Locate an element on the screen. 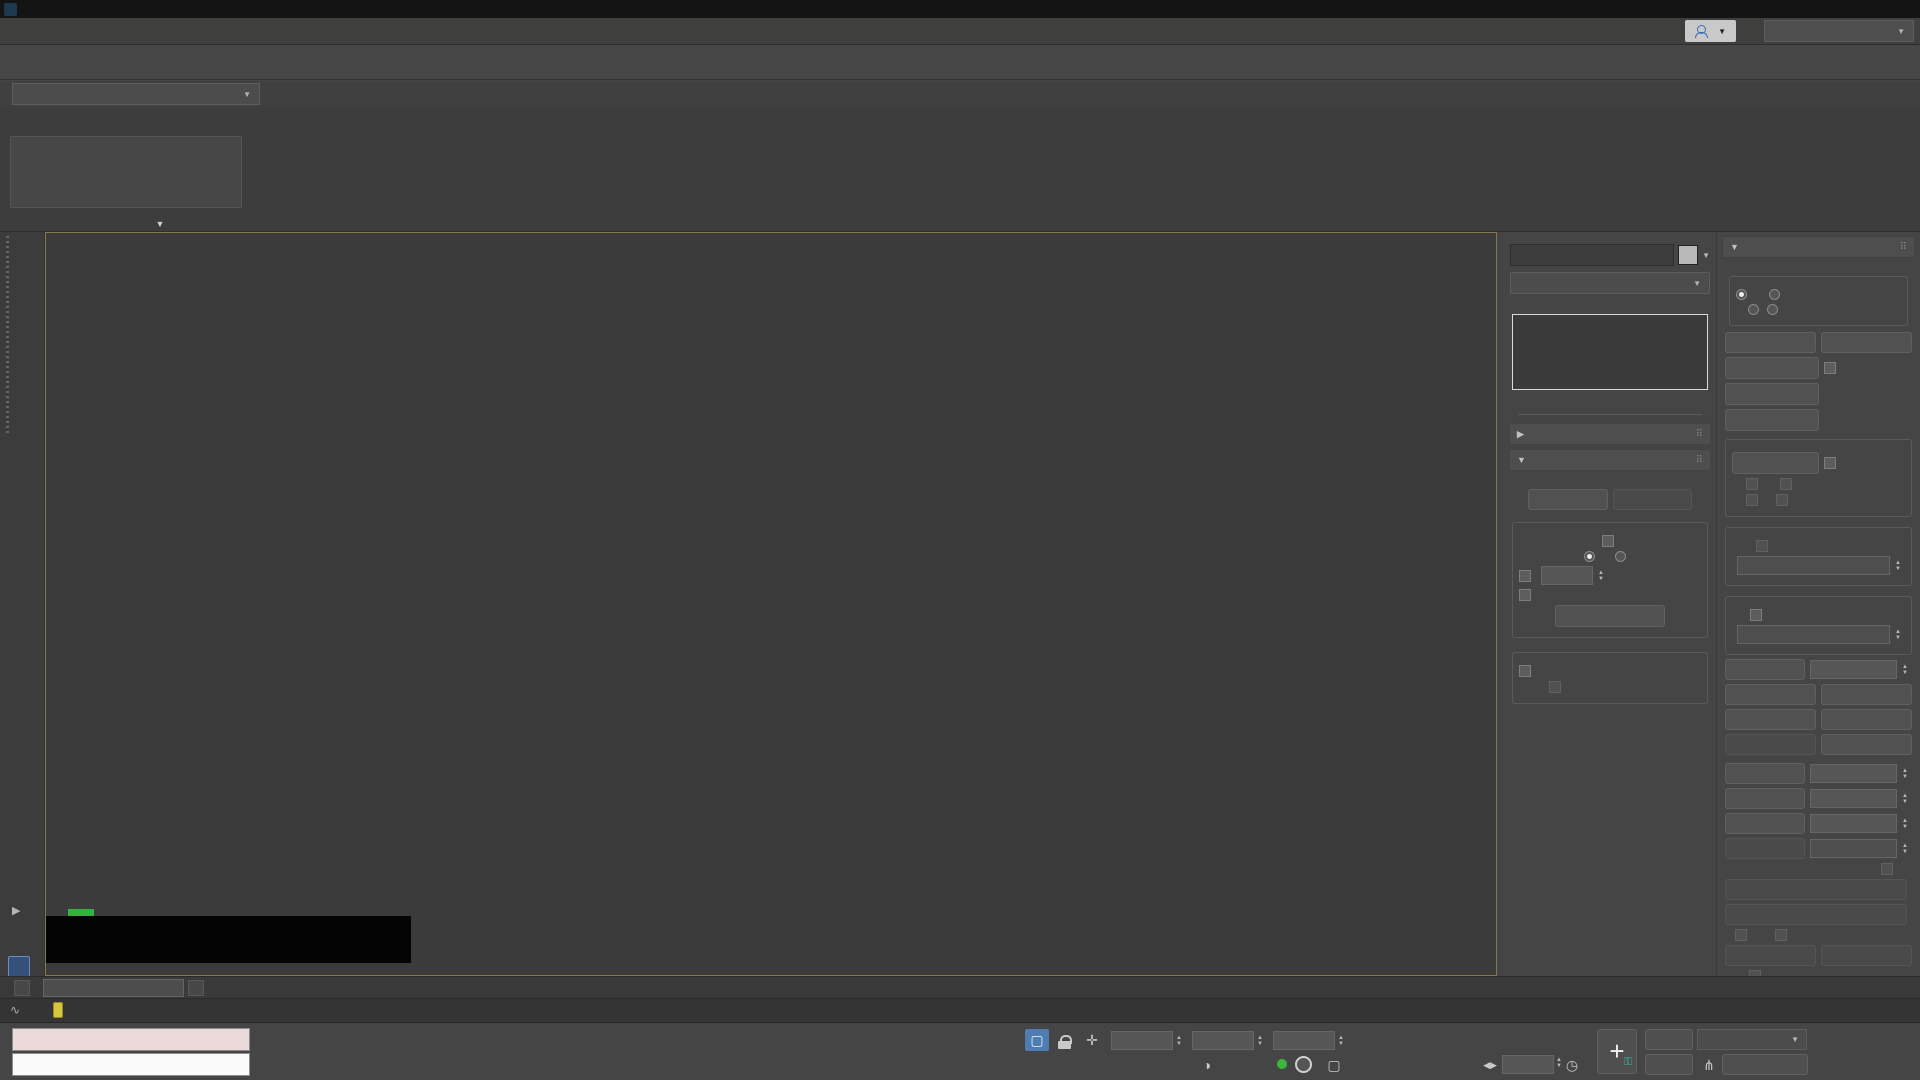 The height and width of the screenshot is (1080, 1920). maxscript-mini-listener is located at coordinates (131, 1064).